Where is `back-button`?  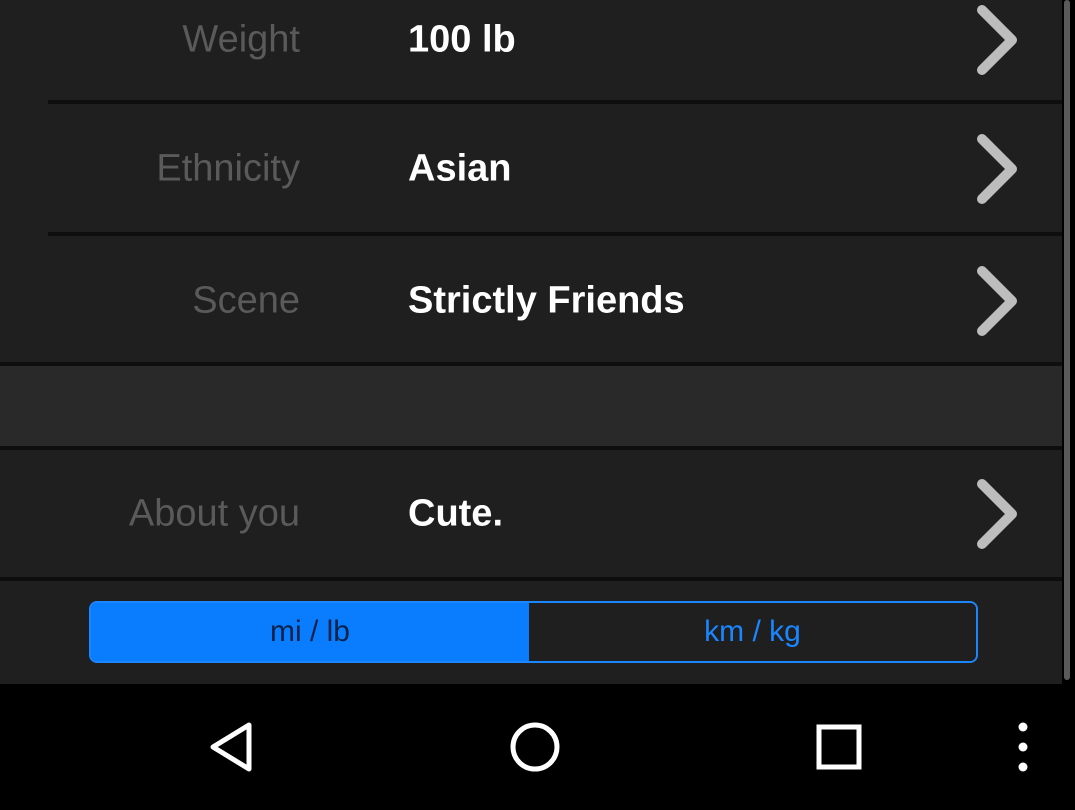
back-button is located at coordinates (233, 747).